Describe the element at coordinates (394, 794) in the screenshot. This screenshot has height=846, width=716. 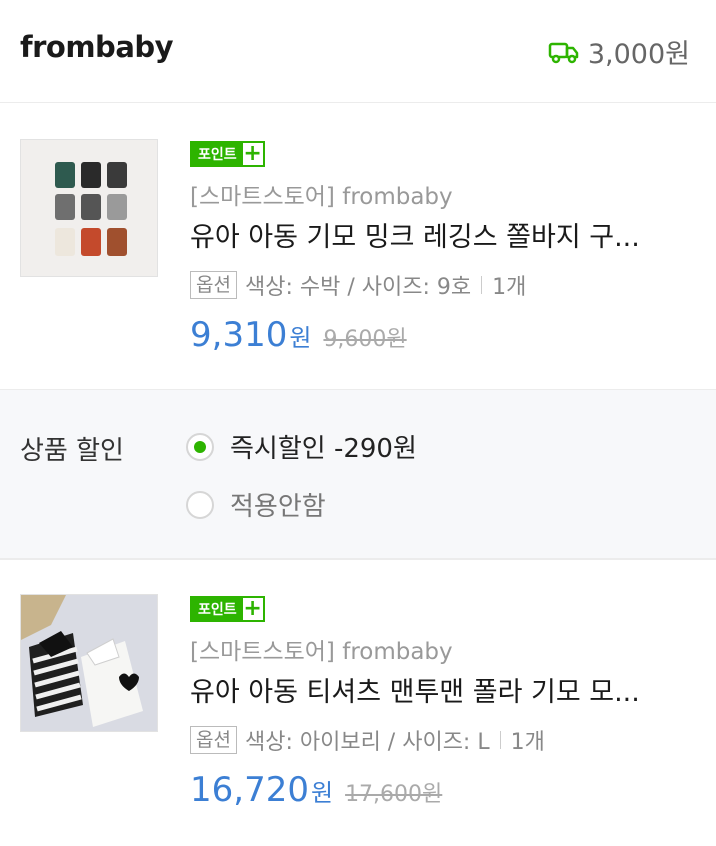
I see `original-price: 17,600원` at that location.